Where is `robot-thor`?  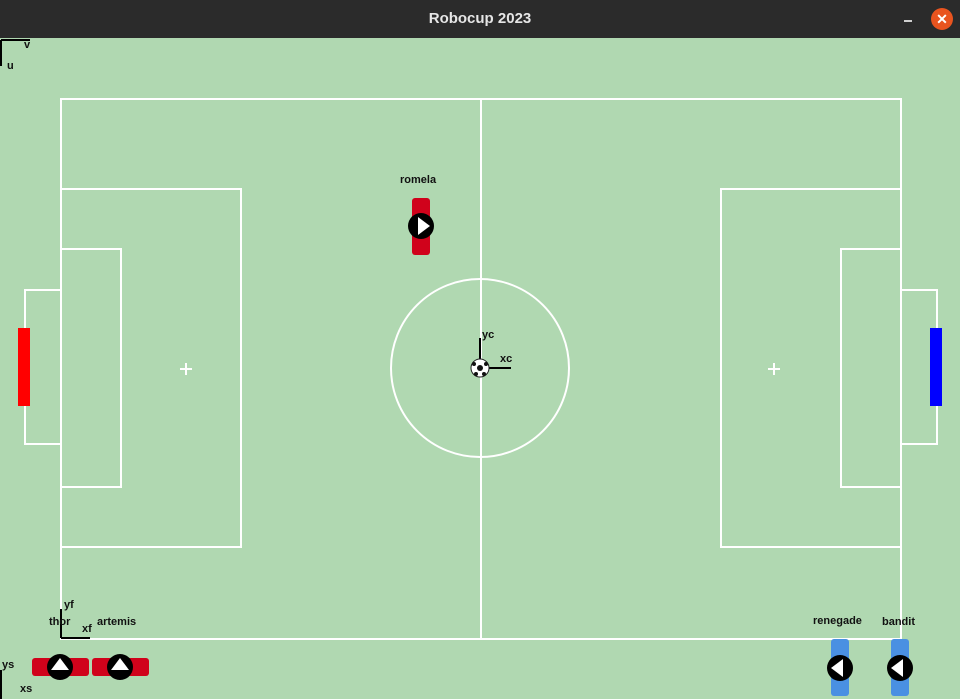
robot-thor is located at coordinates (60, 667).